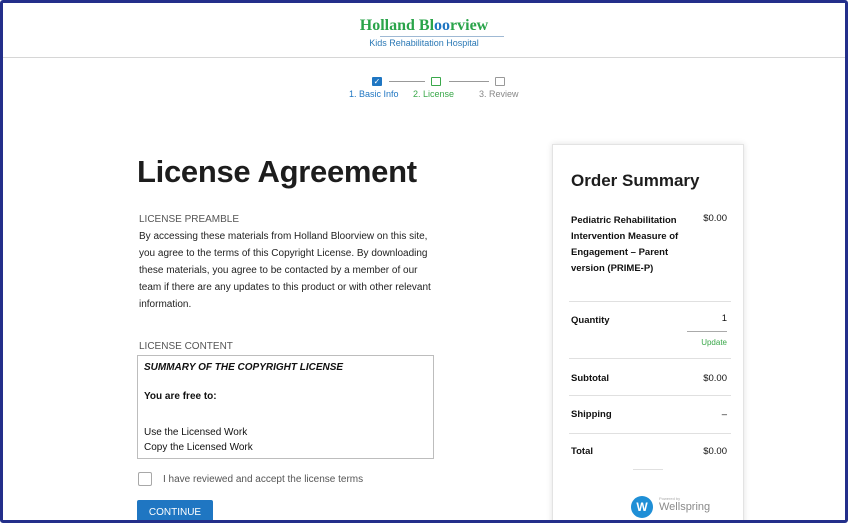  I want to click on wellspring-wordmark: Wellspring, so click(685, 507).